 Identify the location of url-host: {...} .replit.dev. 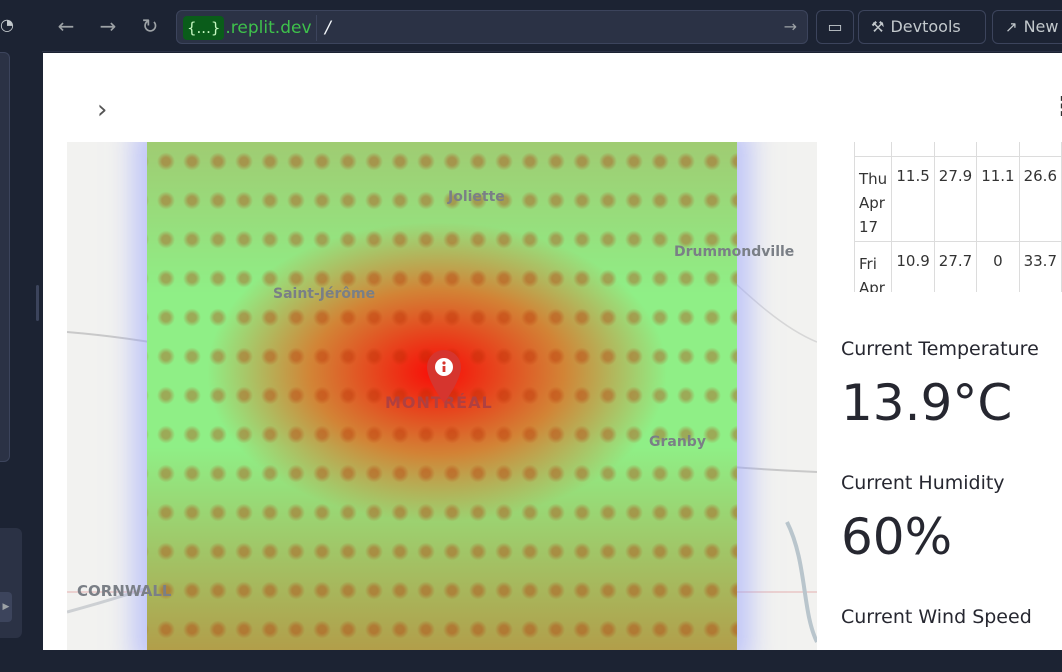
(247, 28).